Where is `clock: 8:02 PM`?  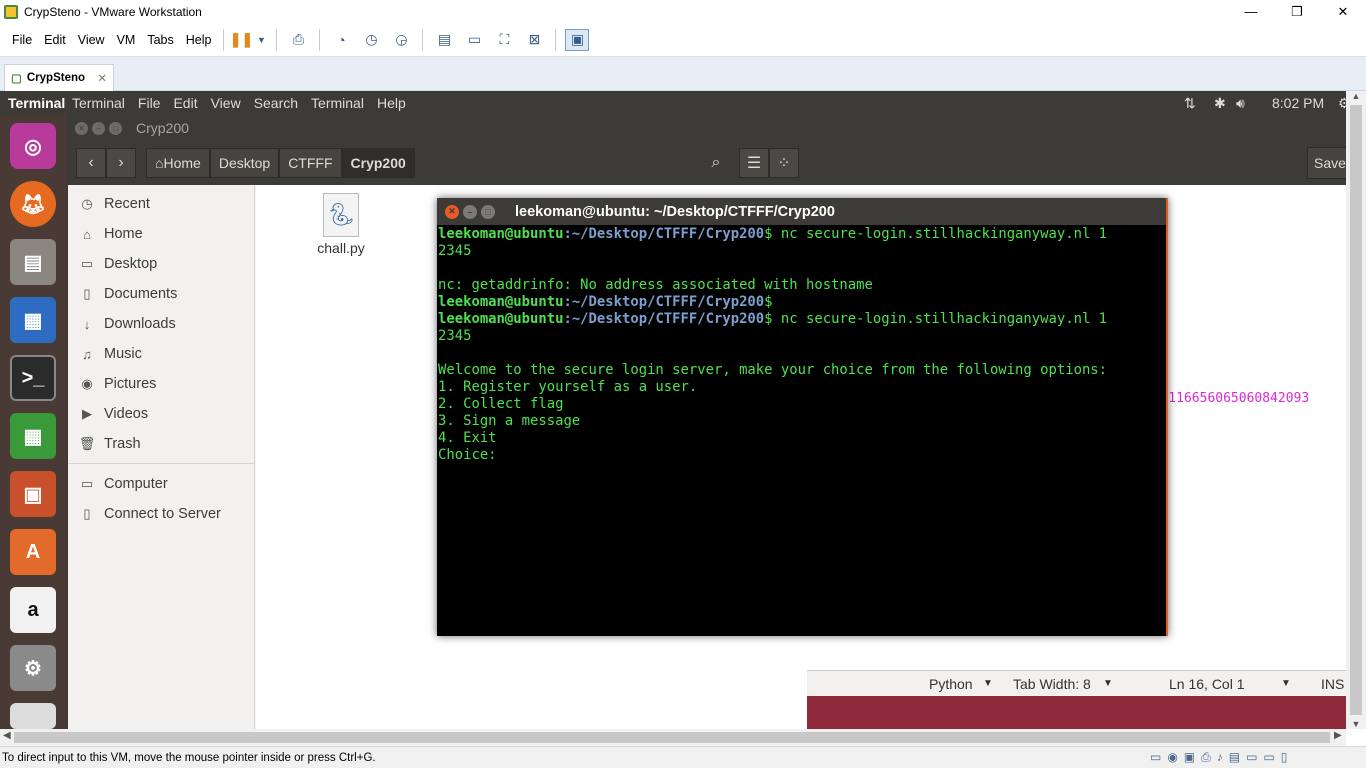 clock: 8:02 PM is located at coordinates (1298, 103).